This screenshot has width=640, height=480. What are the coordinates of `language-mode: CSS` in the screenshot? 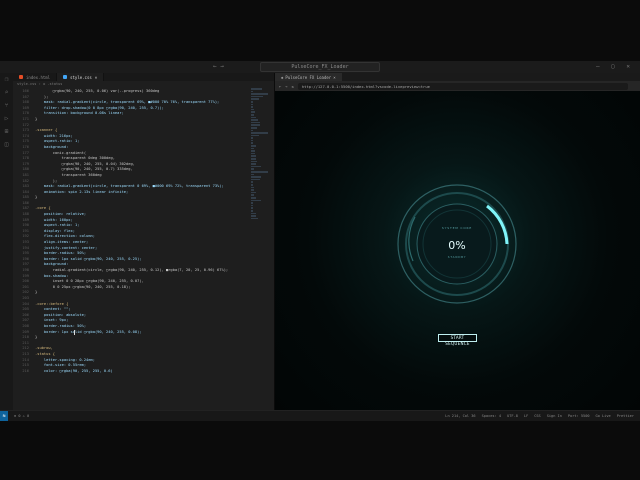 It's located at (537, 416).